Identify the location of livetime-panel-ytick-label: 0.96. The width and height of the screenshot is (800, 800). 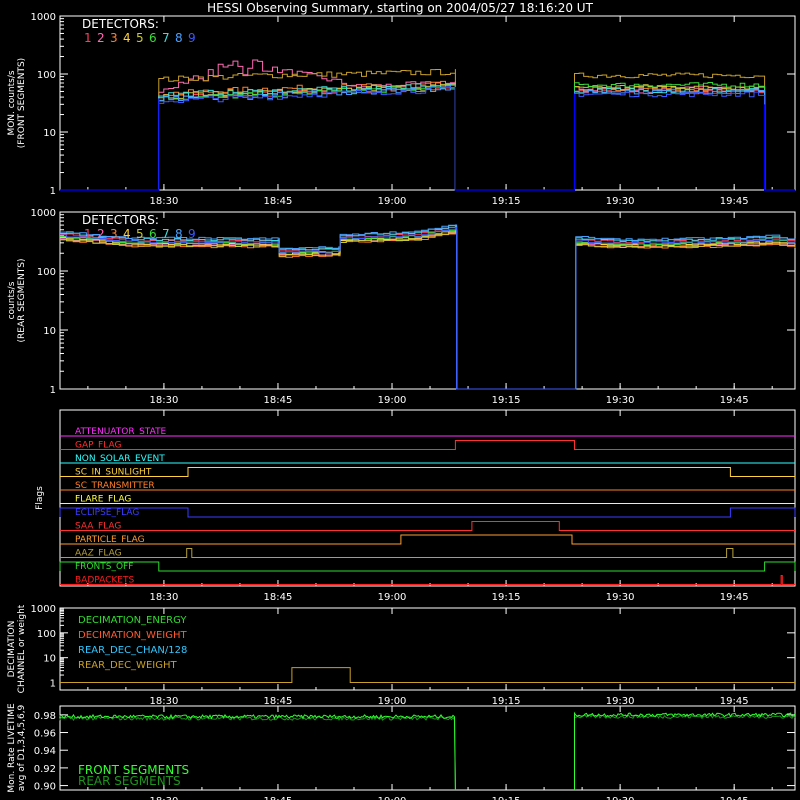
(45, 734).